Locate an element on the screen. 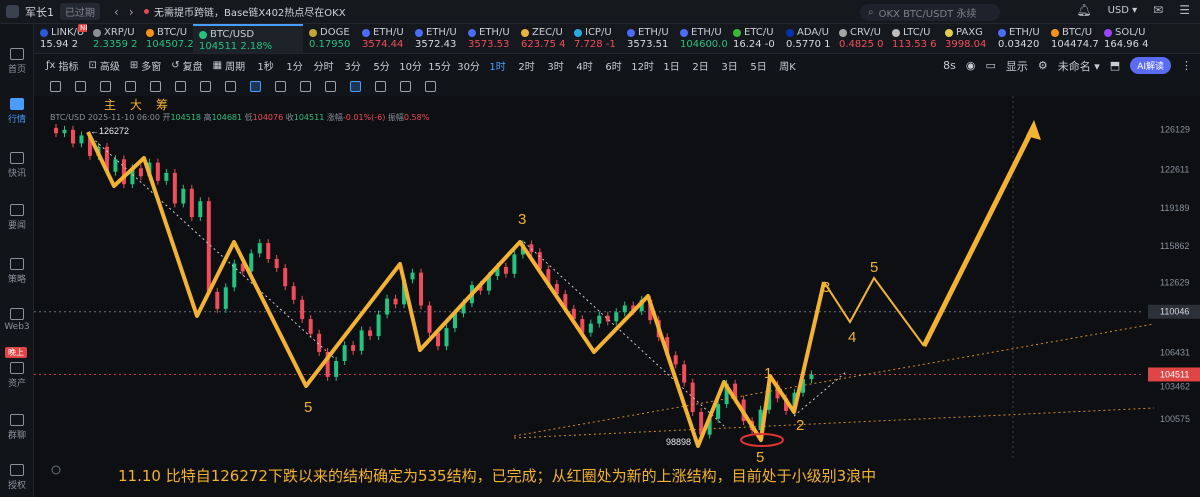 This screenshot has width=1200, height=497. ticker-item: ADA/U 0.5770 1 is located at coordinates (806, 38).